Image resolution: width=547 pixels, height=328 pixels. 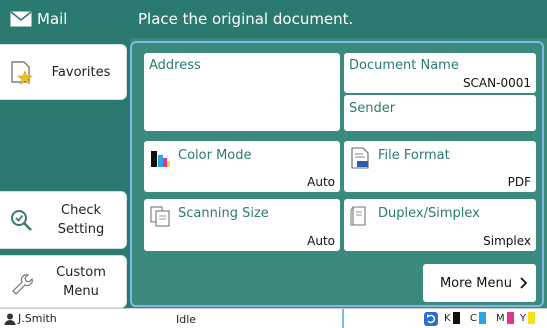 I want to click on status-bar: J.Smith Idle K C M Y, so click(x=273, y=318).